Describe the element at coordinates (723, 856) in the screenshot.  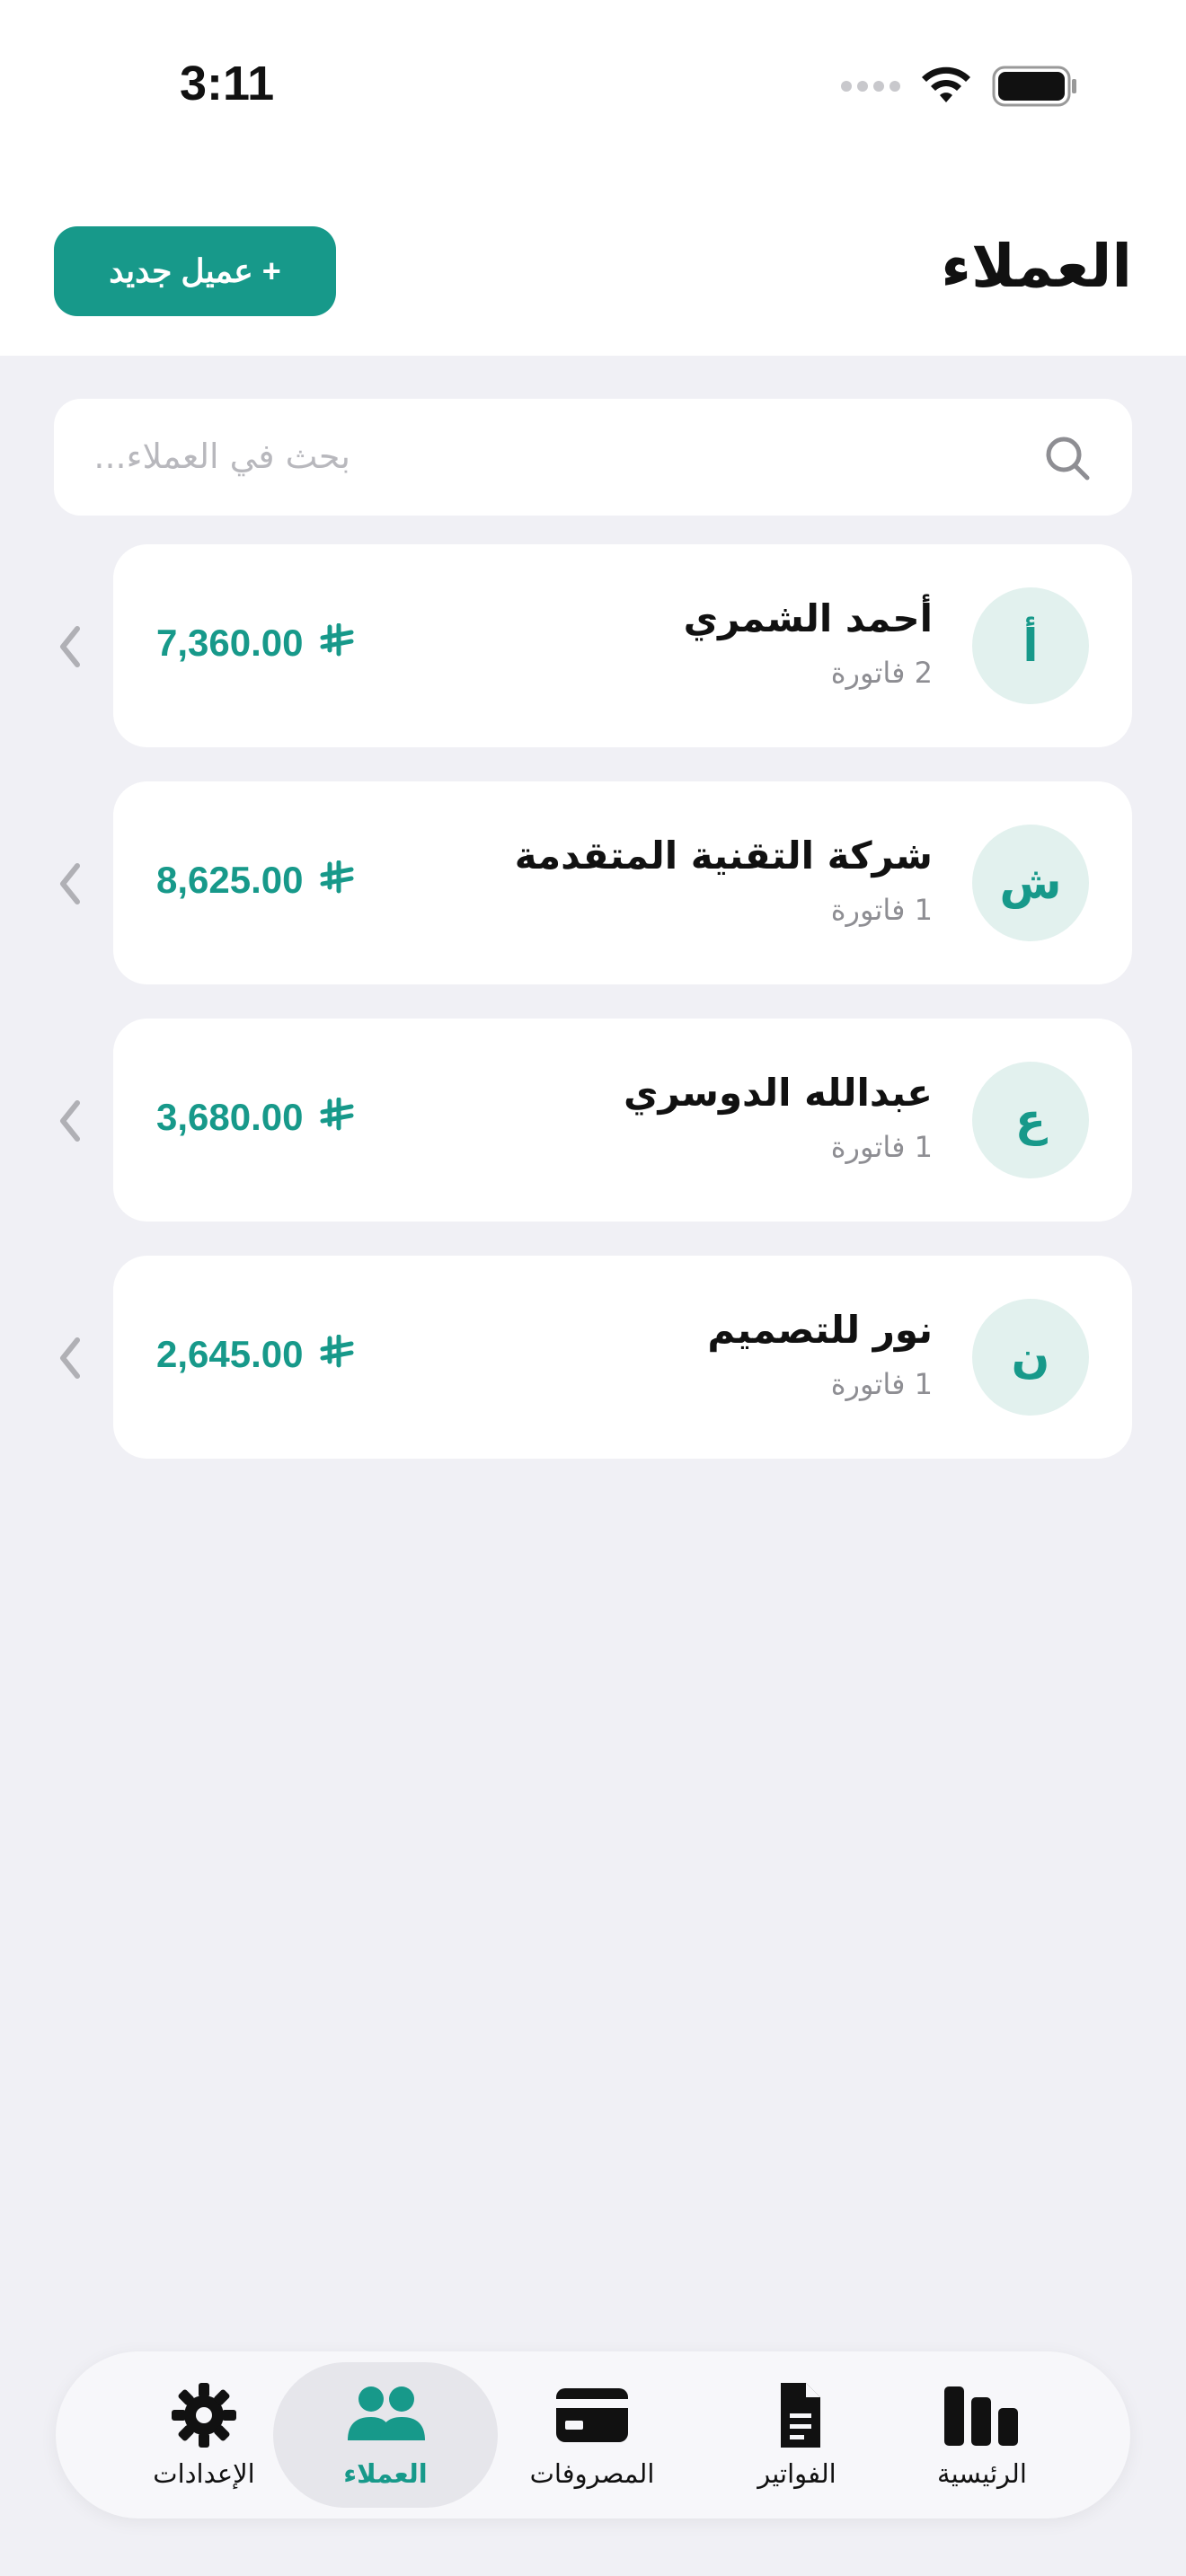
I see `client-name: شركة التقنية المتقدمة` at that location.